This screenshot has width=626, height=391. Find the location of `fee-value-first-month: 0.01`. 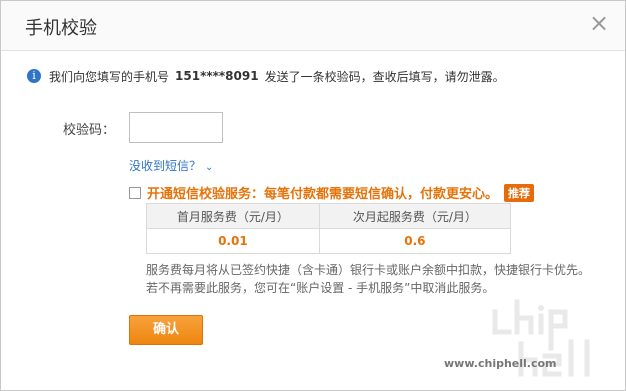

fee-value-first-month: 0.01 is located at coordinates (233, 241).